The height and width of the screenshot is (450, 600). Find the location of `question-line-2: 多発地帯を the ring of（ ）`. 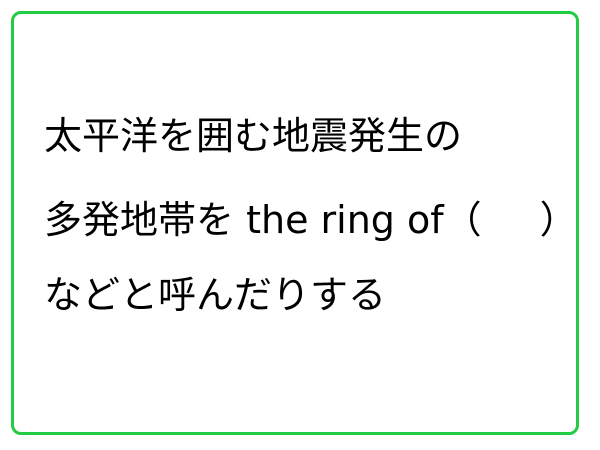

question-line-2: 多発地帯を the ring of（ ） is located at coordinates (311, 220).